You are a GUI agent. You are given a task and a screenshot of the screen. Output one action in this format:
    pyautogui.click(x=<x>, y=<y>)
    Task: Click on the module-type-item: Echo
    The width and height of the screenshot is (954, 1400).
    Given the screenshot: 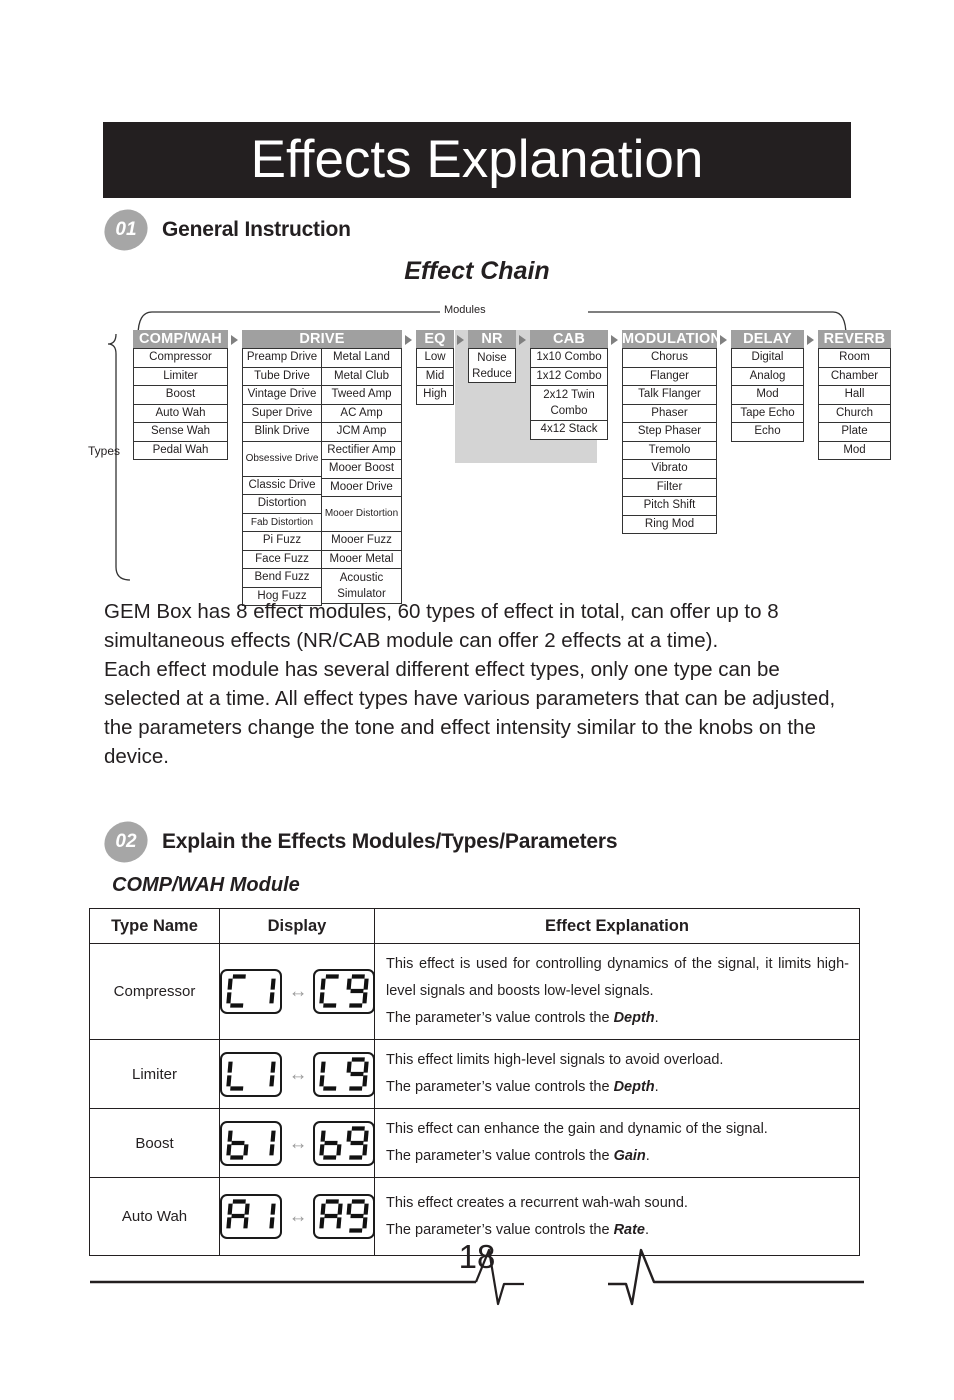 What is the action you would take?
    pyautogui.click(x=767, y=432)
    